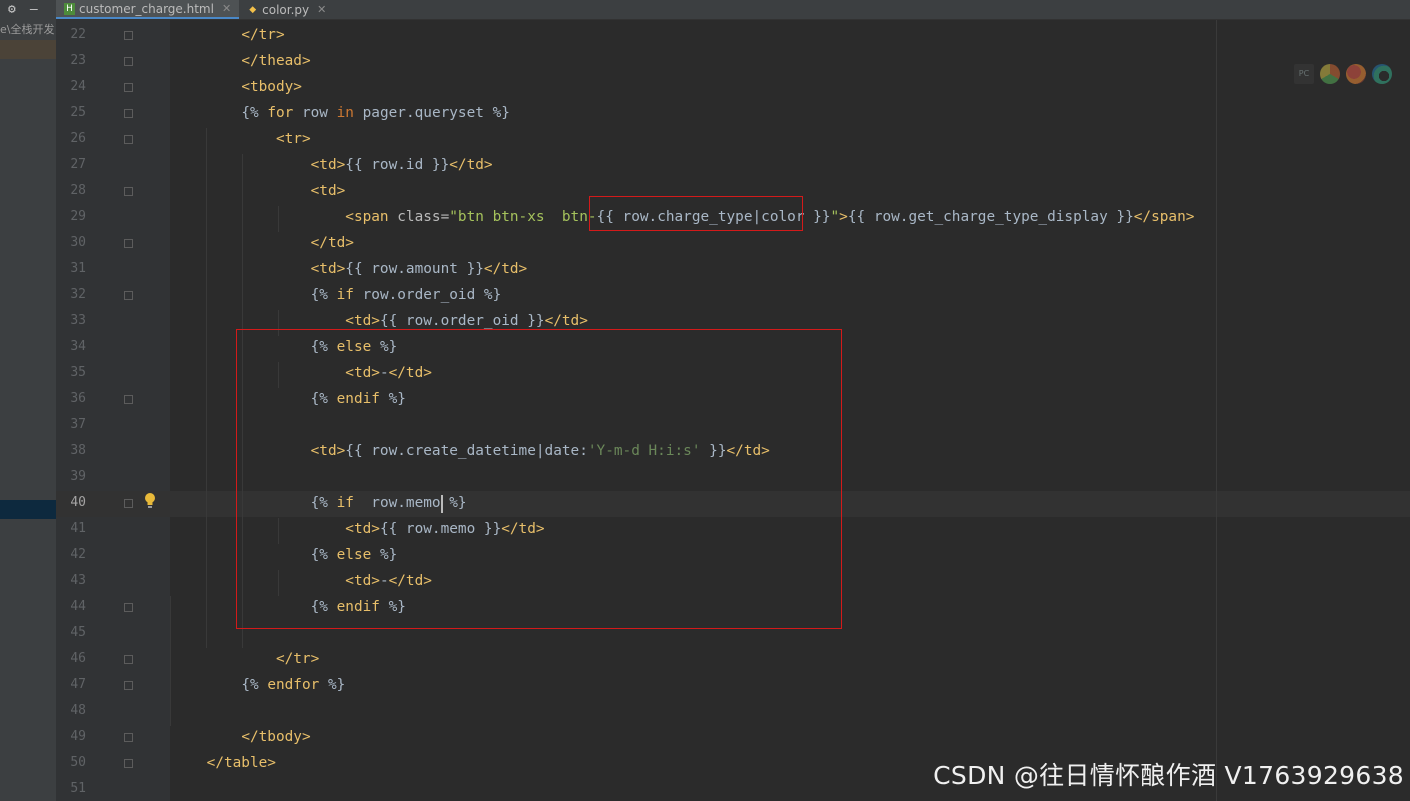 The height and width of the screenshot is (801, 1410). Describe the element at coordinates (170, 661) in the screenshot. I see `indent-guide` at that location.